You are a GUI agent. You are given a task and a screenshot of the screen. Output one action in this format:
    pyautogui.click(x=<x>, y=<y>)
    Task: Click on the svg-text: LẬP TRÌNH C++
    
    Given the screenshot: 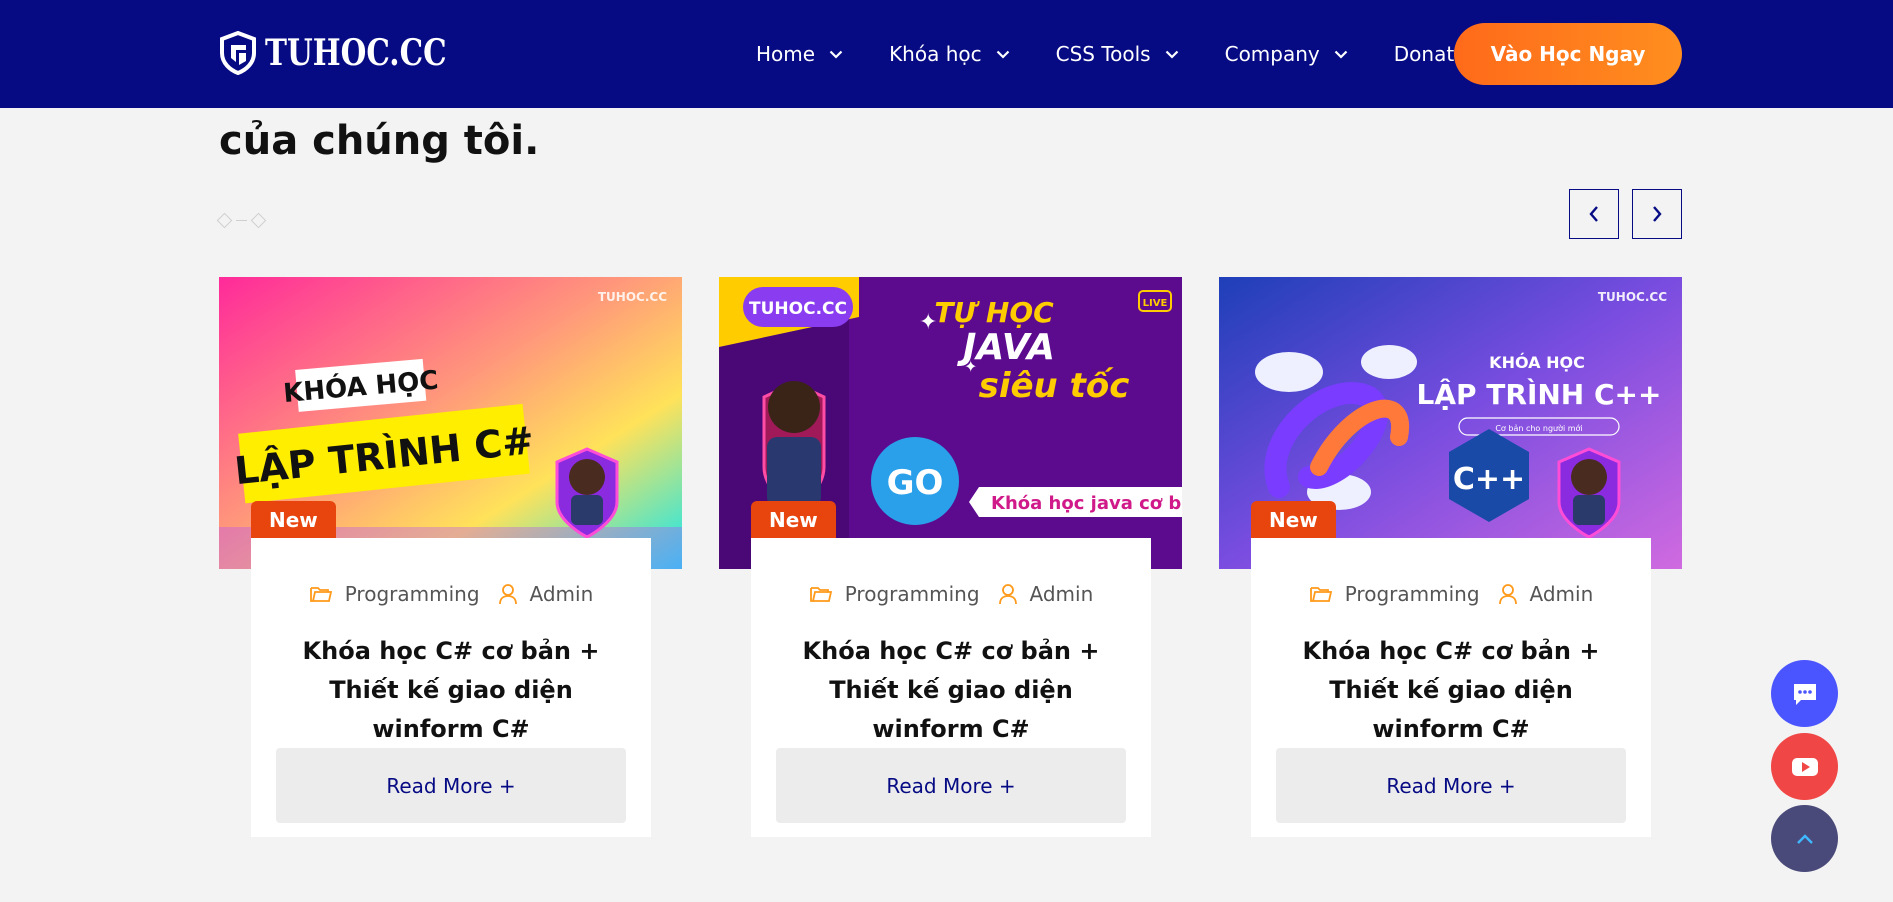 What is the action you would take?
    pyautogui.click(x=1539, y=394)
    